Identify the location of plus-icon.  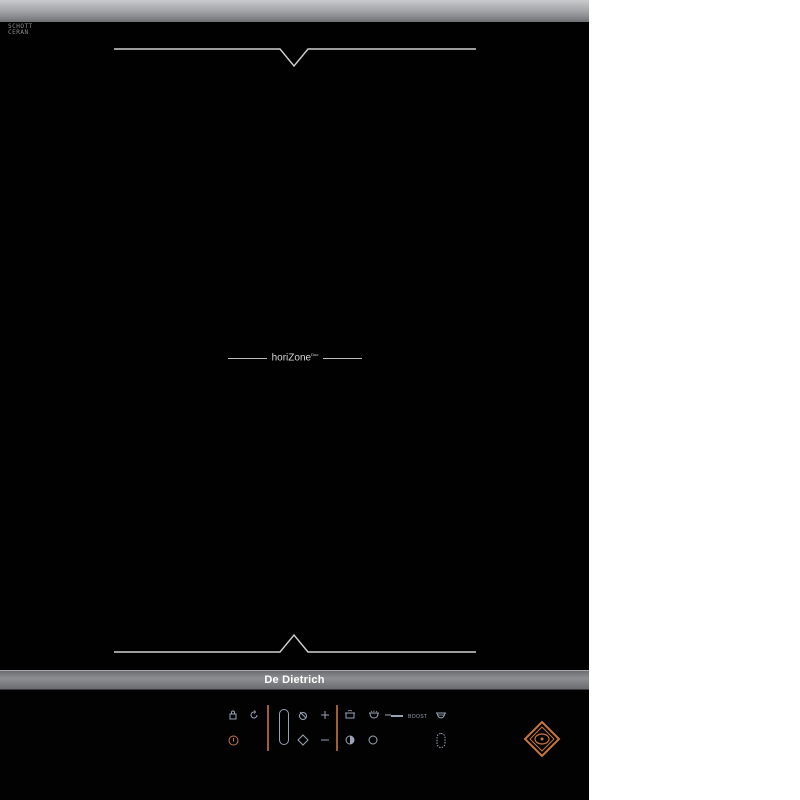
(325, 715).